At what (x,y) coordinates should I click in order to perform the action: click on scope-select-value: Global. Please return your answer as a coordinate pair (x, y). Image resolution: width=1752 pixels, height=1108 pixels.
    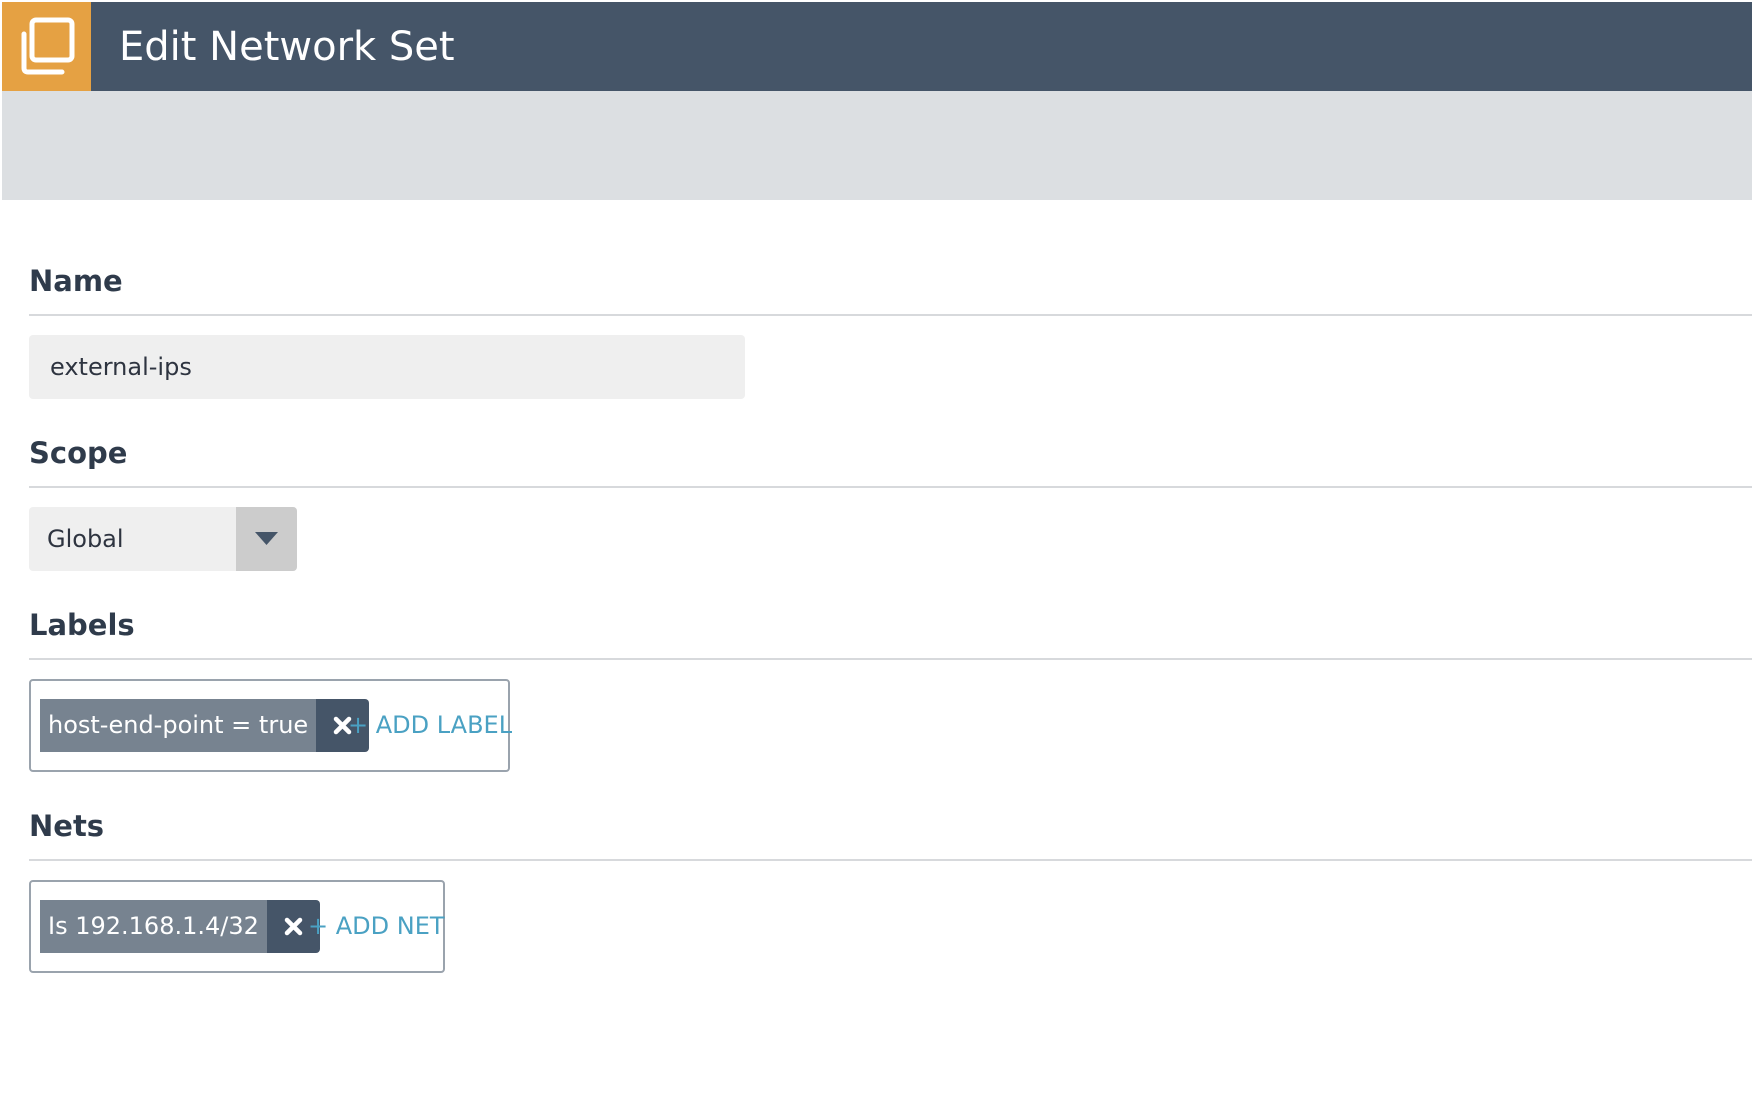
    Looking at the image, I should click on (85, 539).